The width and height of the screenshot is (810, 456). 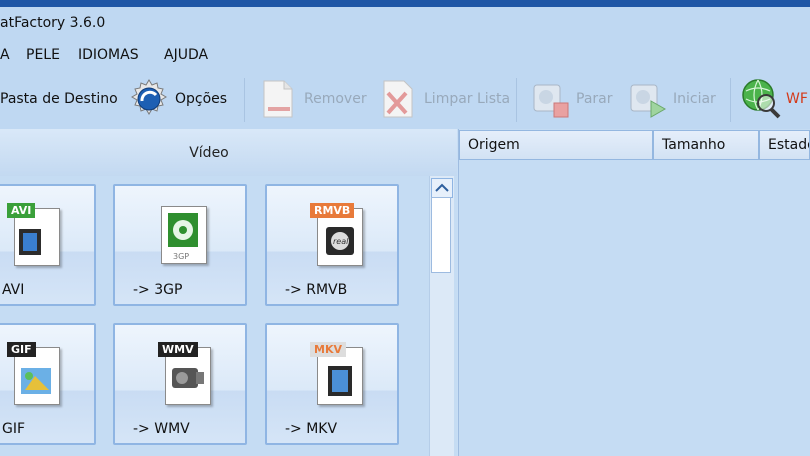 I want to click on gear-icon, so click(x=149, y=99).